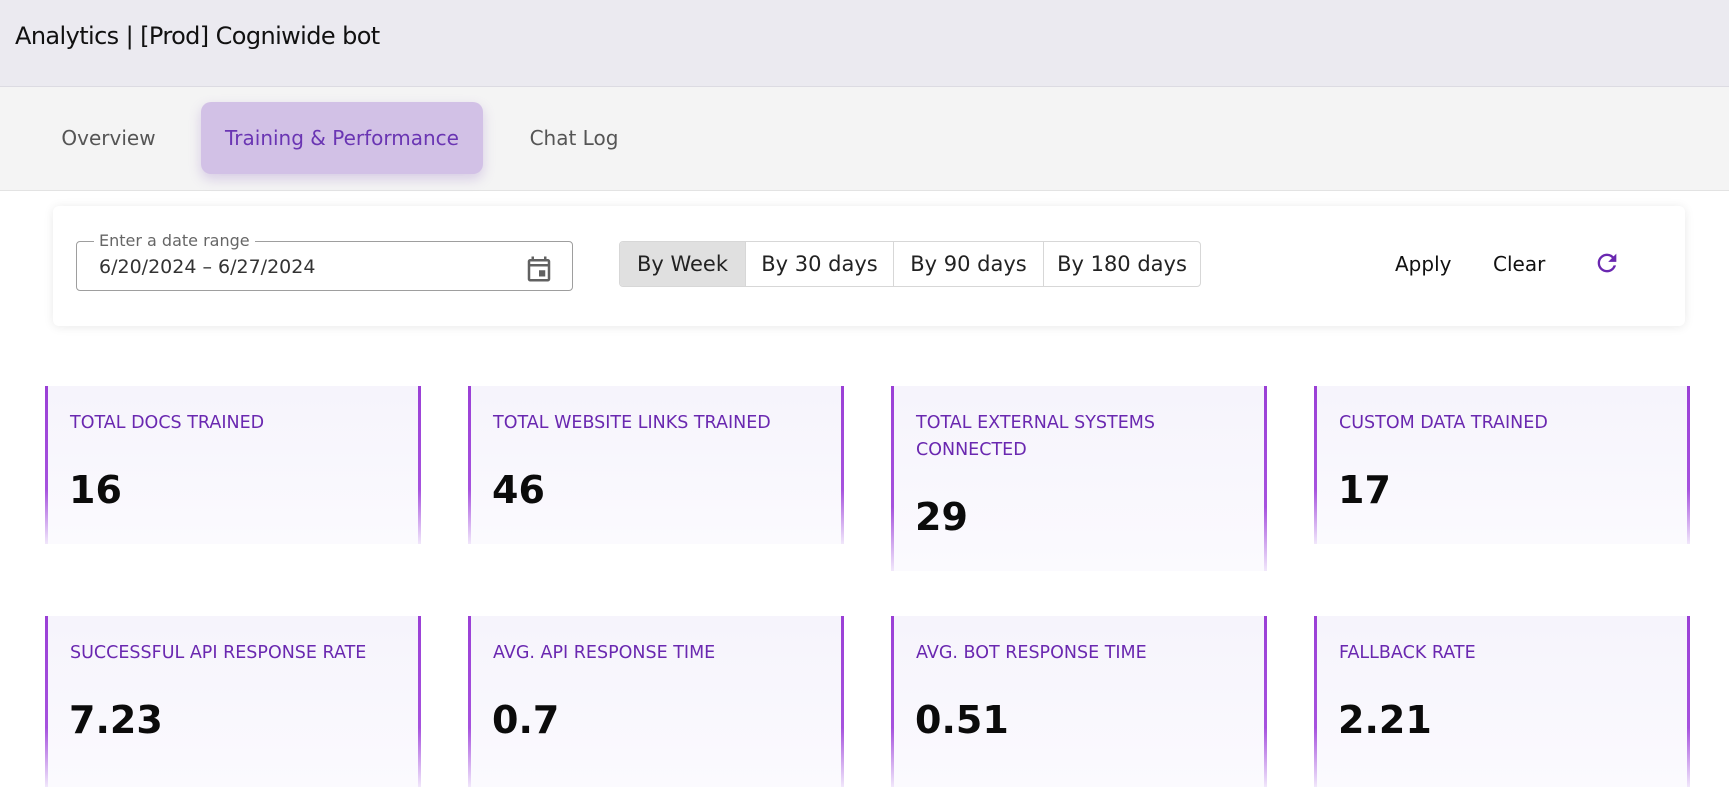  I want to click on stat-card-avg-bot-response-time: AVG. BOT RESPONSE TIME 0.51, so click(1079, 701).